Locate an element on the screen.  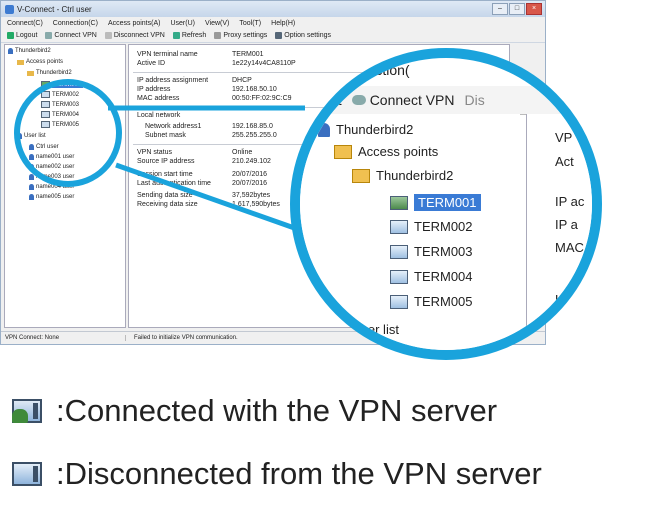
zoom-tree-term002: TERM002 is located at coordinates (431, 226).